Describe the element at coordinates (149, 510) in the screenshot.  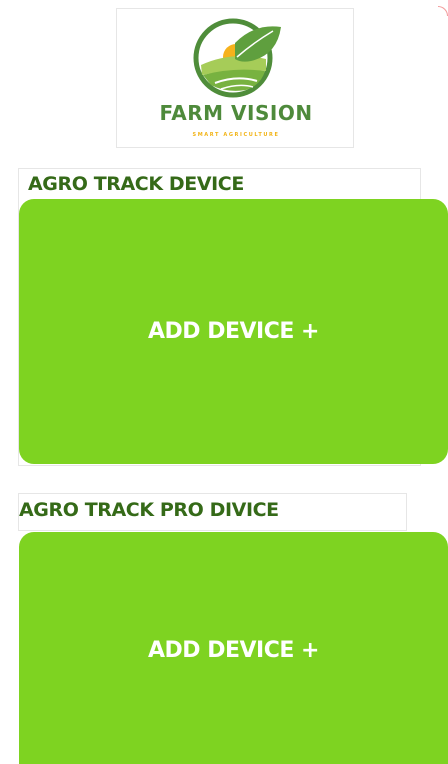
I see `section-title-agro-track-pro: AGRO TRACK PRO DIVICE` at that location.